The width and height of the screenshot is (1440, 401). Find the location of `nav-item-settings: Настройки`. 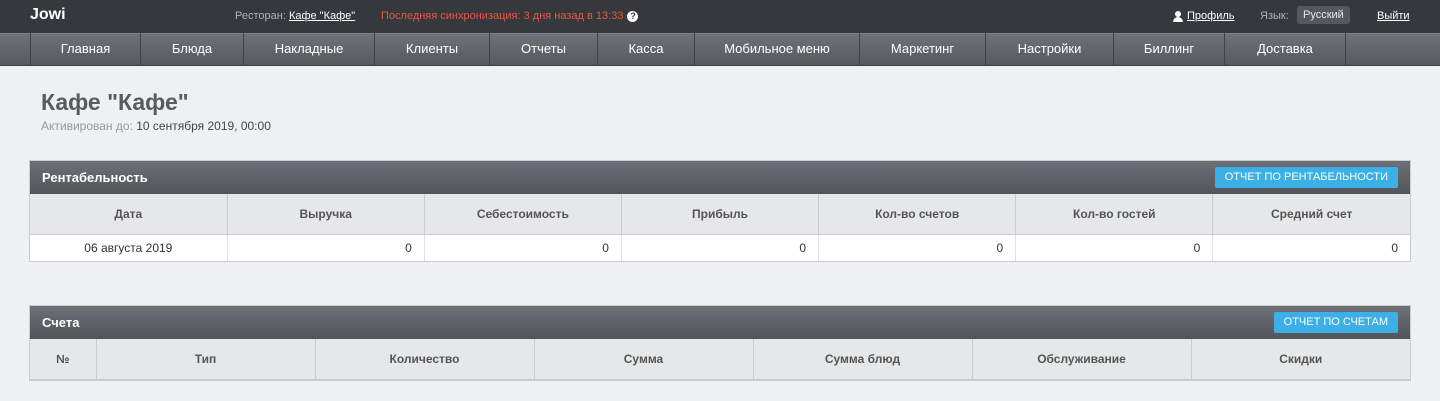

nav-item-settings: Настройки is located at coordinates (1050, 49).